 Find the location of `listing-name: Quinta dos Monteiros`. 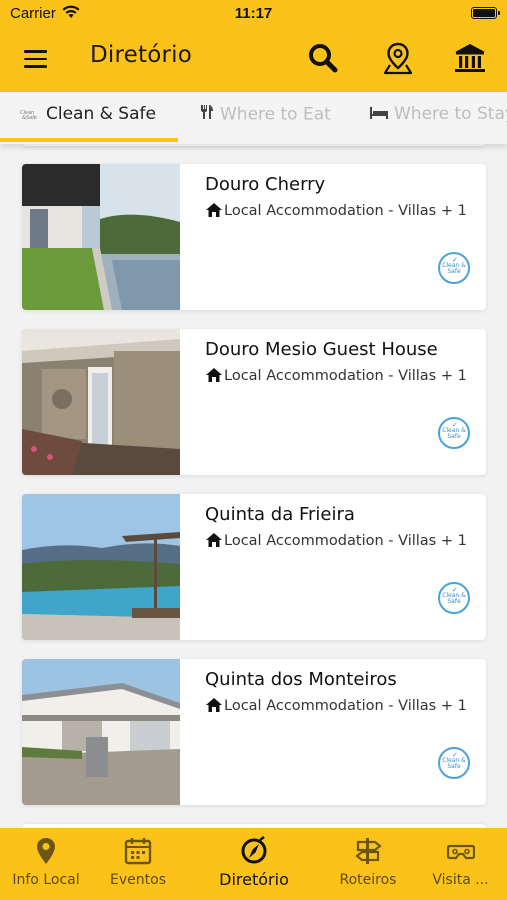

listing-name: Quinta dos Monteiros is located at coordinates (301, 679).